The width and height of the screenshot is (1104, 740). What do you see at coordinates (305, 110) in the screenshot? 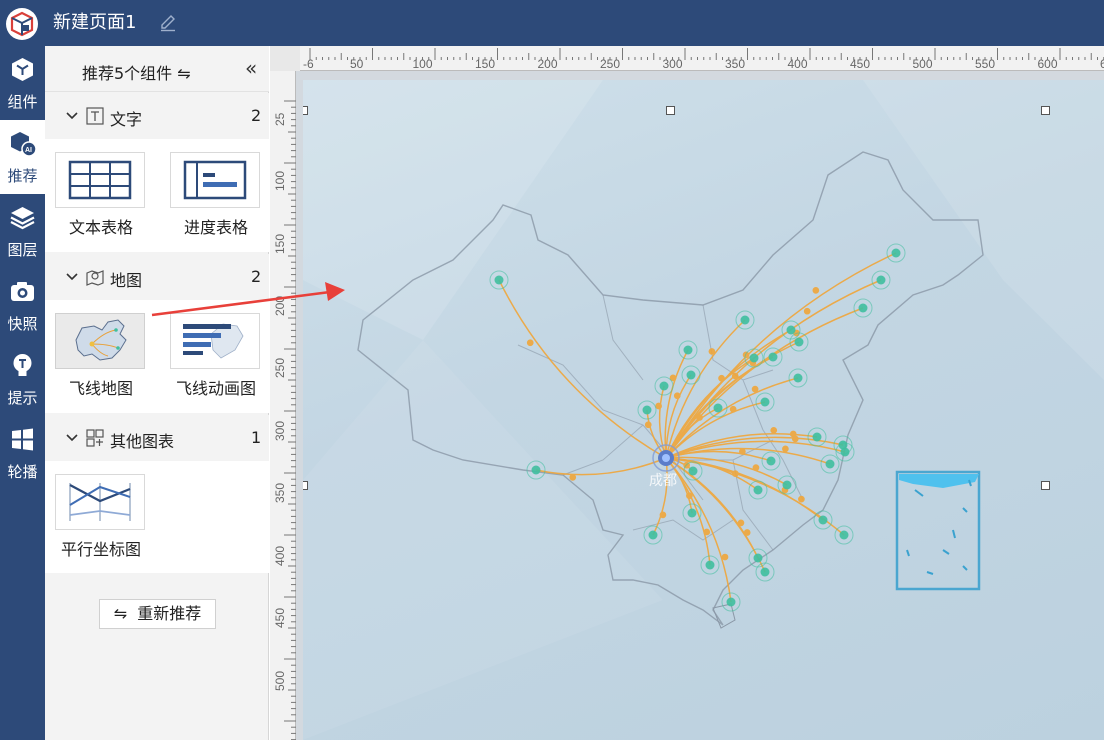
I see `selection-handle-top-left` at bounding box center [305, 110].